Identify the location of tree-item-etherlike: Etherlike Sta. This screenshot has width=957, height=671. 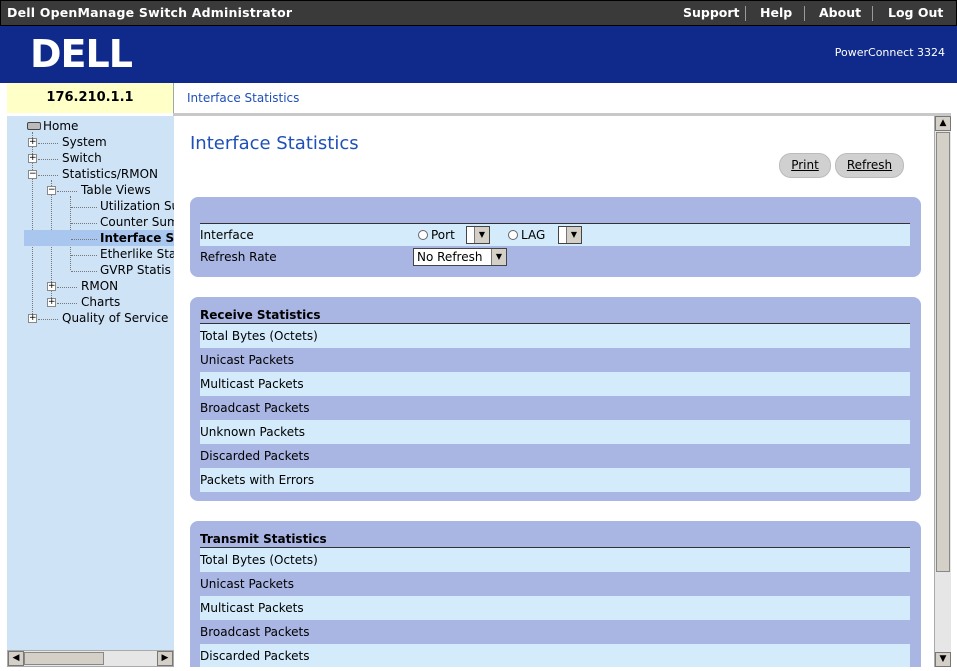
(137, 254).